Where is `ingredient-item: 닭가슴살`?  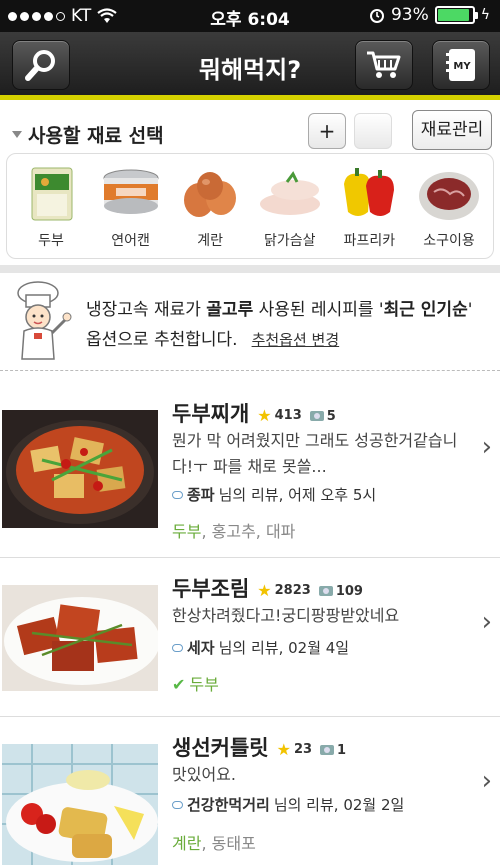
ingredient-item: 닭가슴살 is located at coordinates (290, 211).